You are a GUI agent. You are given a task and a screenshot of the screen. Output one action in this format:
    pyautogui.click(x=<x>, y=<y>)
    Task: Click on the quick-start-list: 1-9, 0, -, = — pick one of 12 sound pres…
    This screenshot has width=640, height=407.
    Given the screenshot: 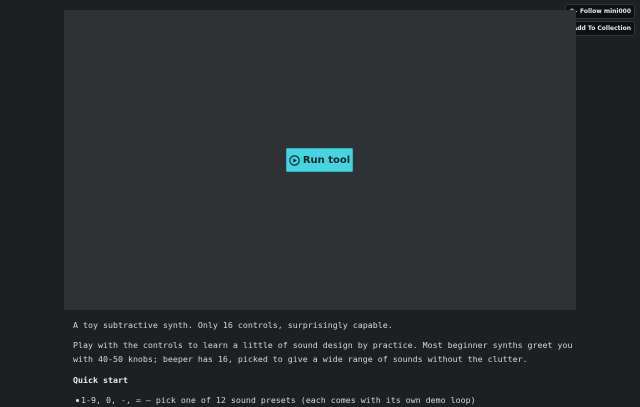 What is the action you would take?
    pyautogui.click(x=323, y=400)
    